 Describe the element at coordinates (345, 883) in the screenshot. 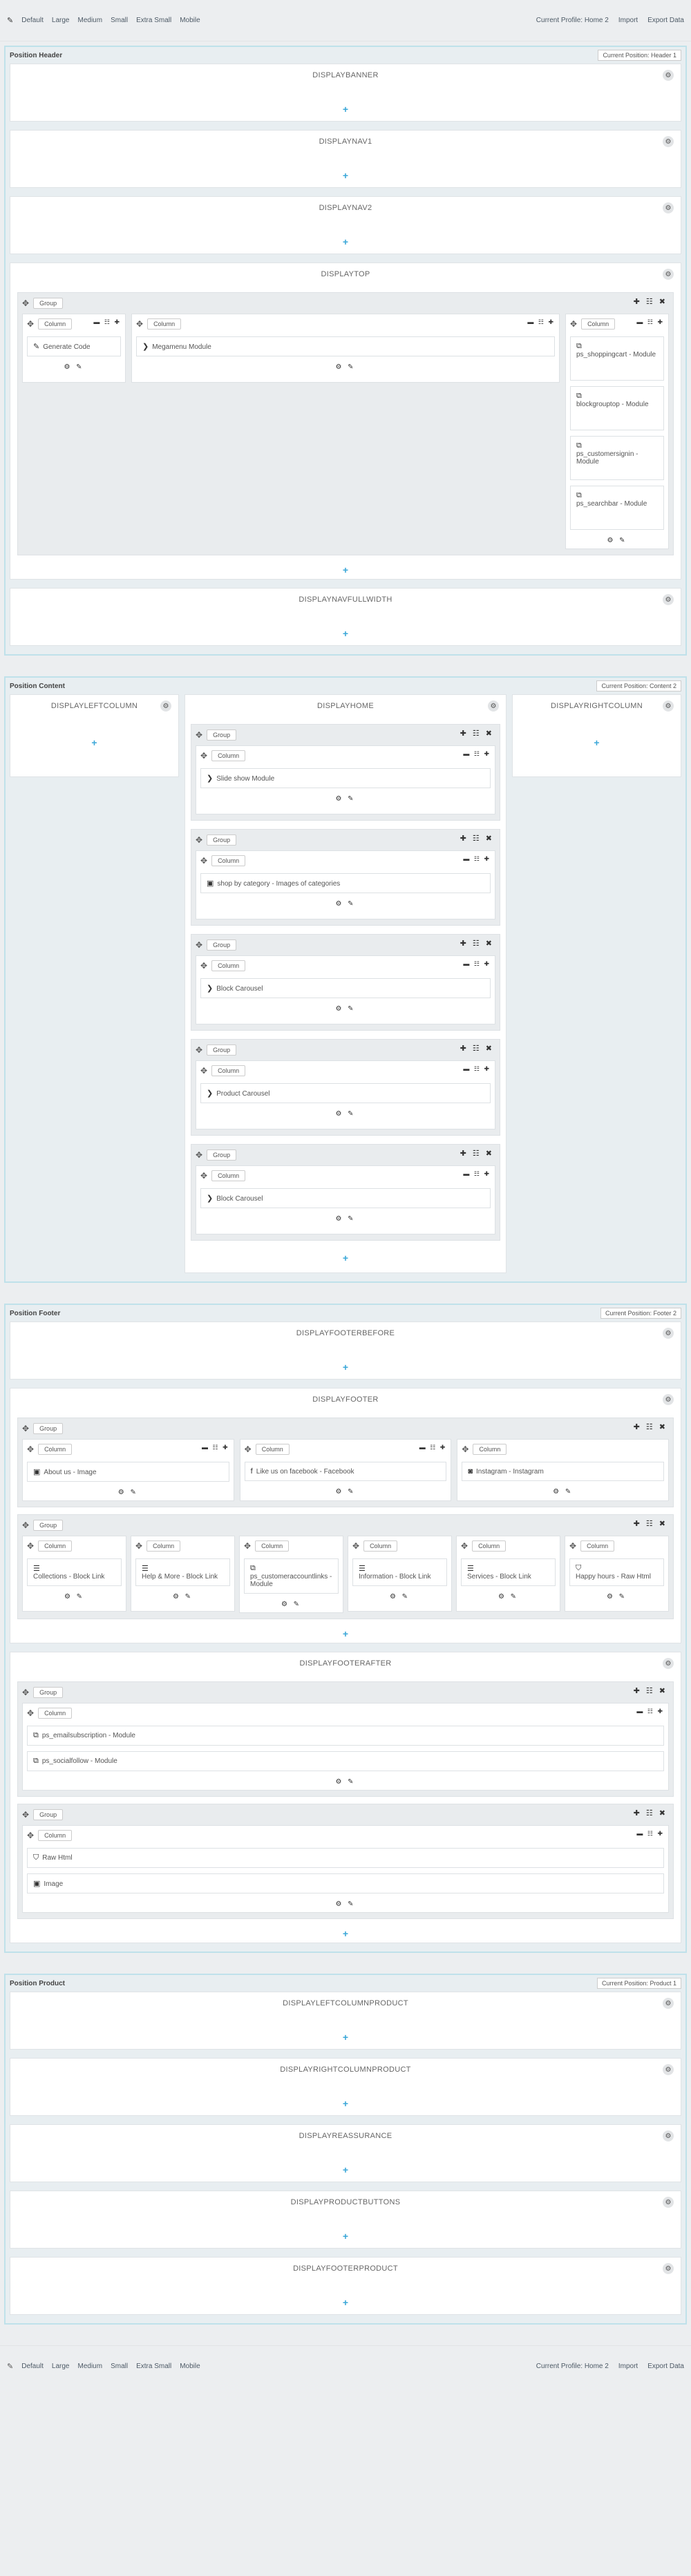

I see `module-shop-by-category: ▣ shop by category - Images of categories` at that location.